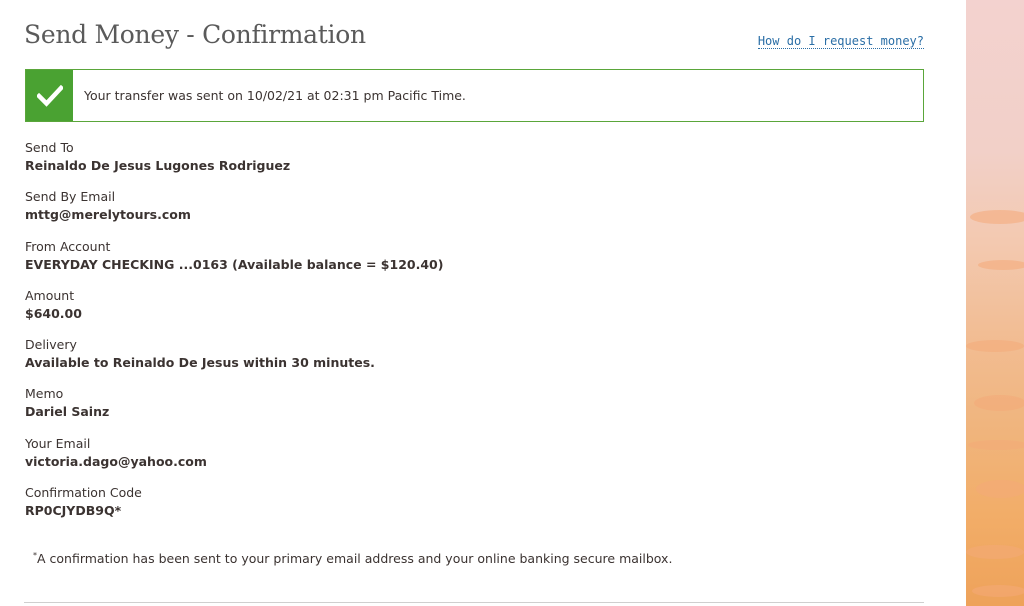 The width and height of the screenshot is (1024, 606). I want to click on detail-value: RP0CJYDB9Q*, so click(73, 511).